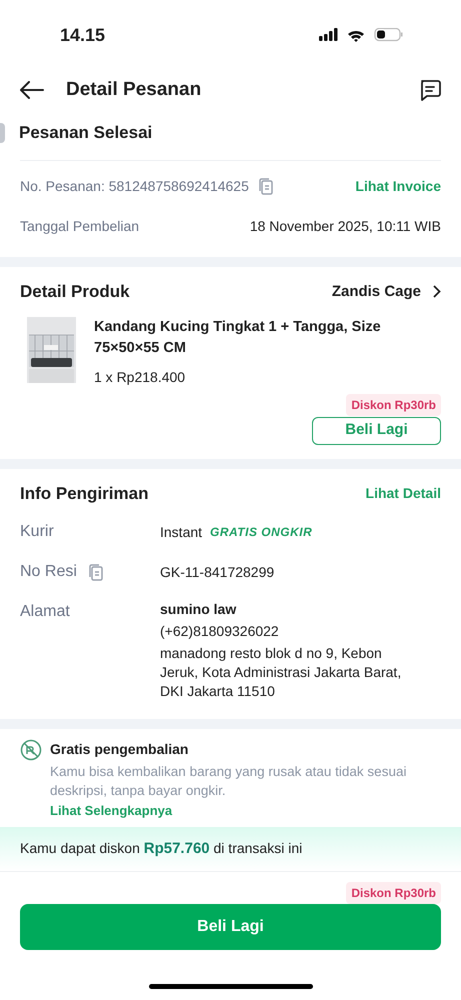  I want to click on product-price: 1 x Rp218.400, so click(140, 377).